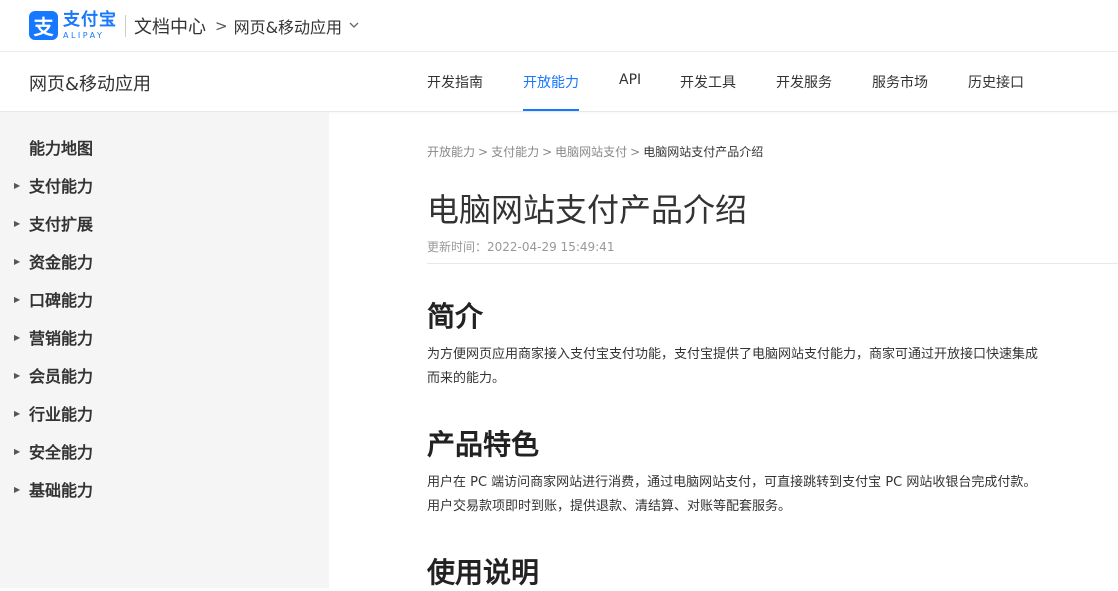  I want to click on sidebar-item-payment-extension: ▶ 支付扩展, so click(164, 223).